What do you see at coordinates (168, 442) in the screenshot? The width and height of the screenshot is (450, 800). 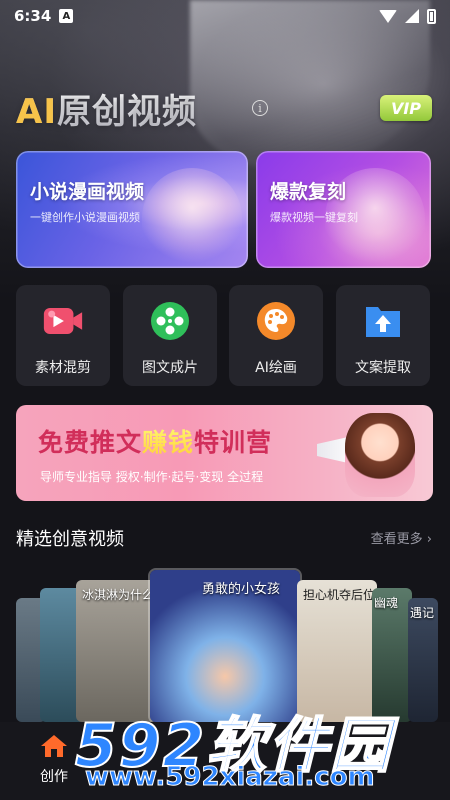 I see `banner-title-highlight: 赚钱` at bounding box center [168, 442].